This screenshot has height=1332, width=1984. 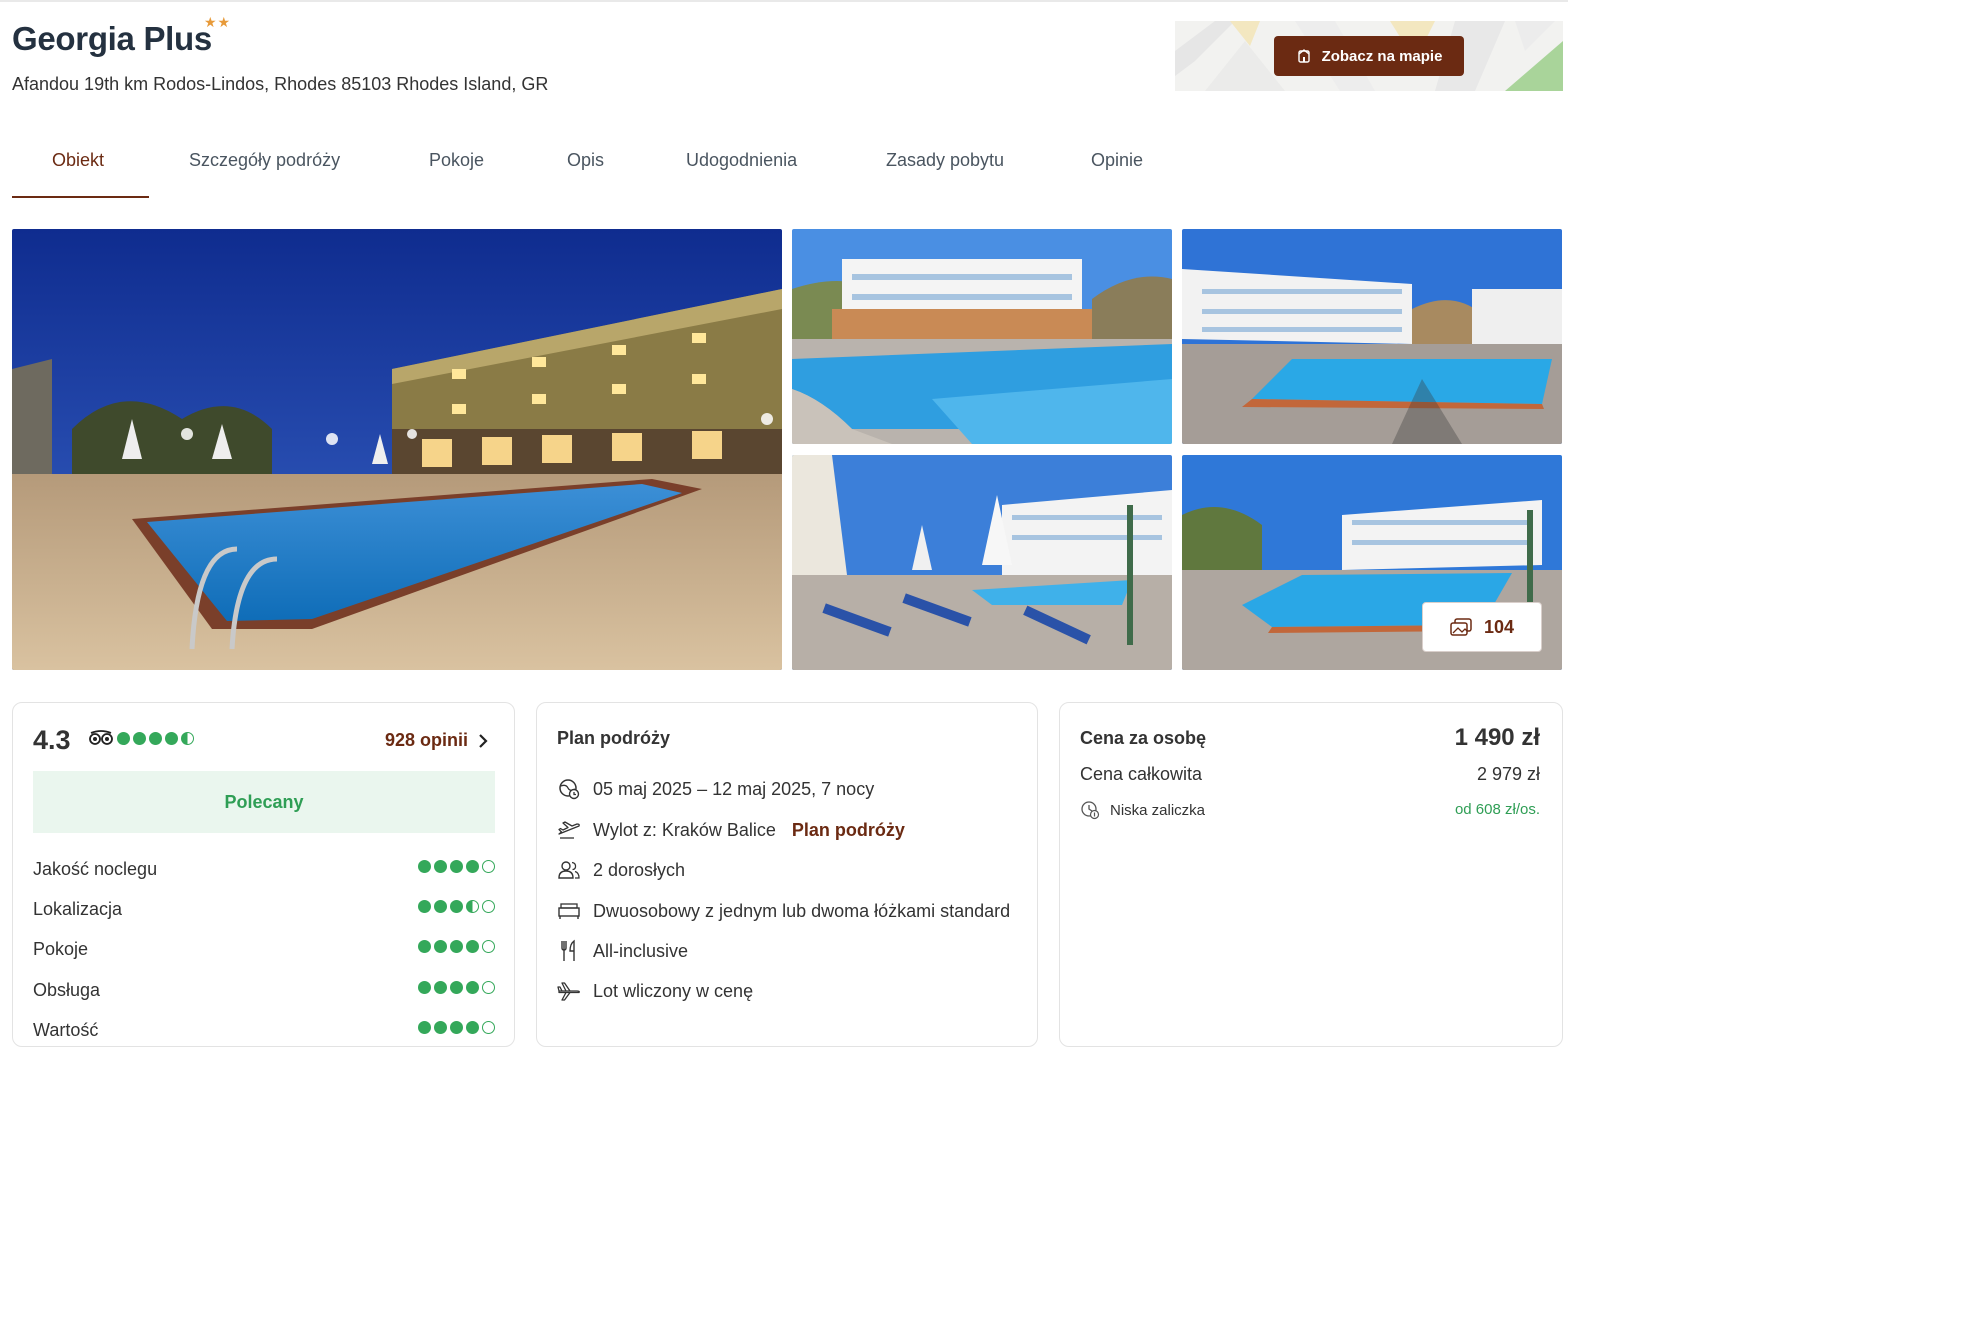 I want to click on plan-departure-row: Wylot z: Kraków Balice Plan podróży, so click(x=731, y=830).